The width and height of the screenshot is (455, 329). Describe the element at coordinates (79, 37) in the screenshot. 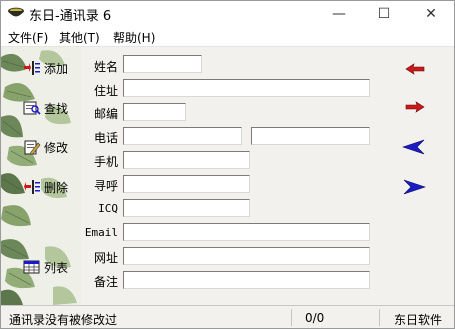

I see `menu-other: 其他(T)` at that location.